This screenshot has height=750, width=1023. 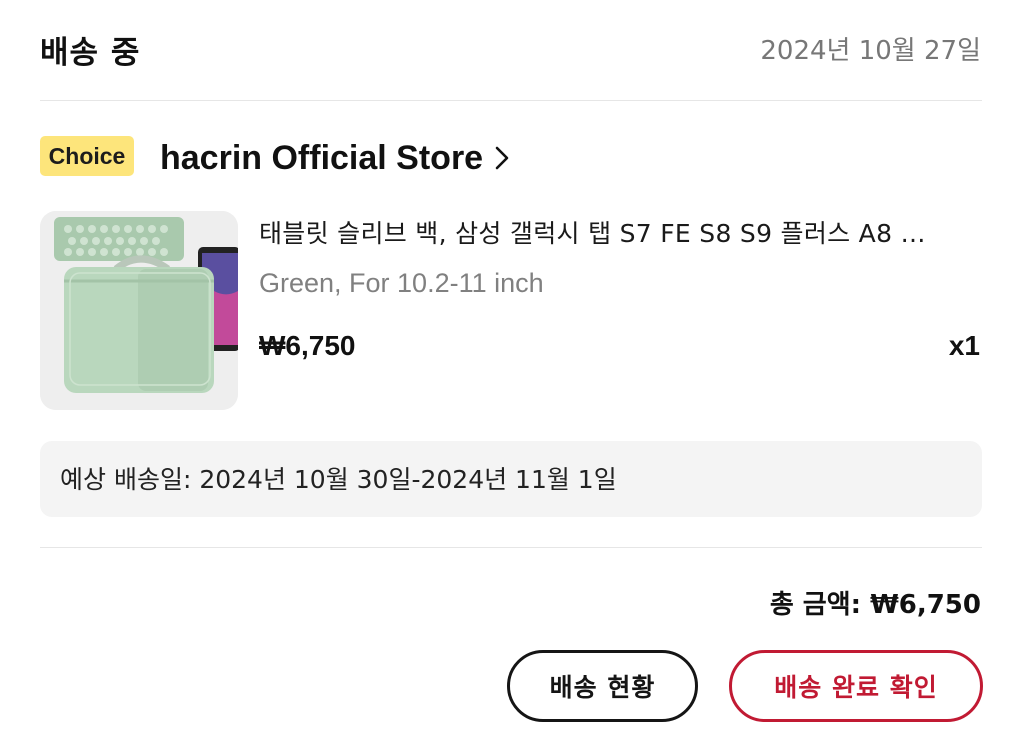 What do you see at coordinates (87, 156) in the screenshot?
I see `choice-badge: Choice` at bounding box center [87, 156].